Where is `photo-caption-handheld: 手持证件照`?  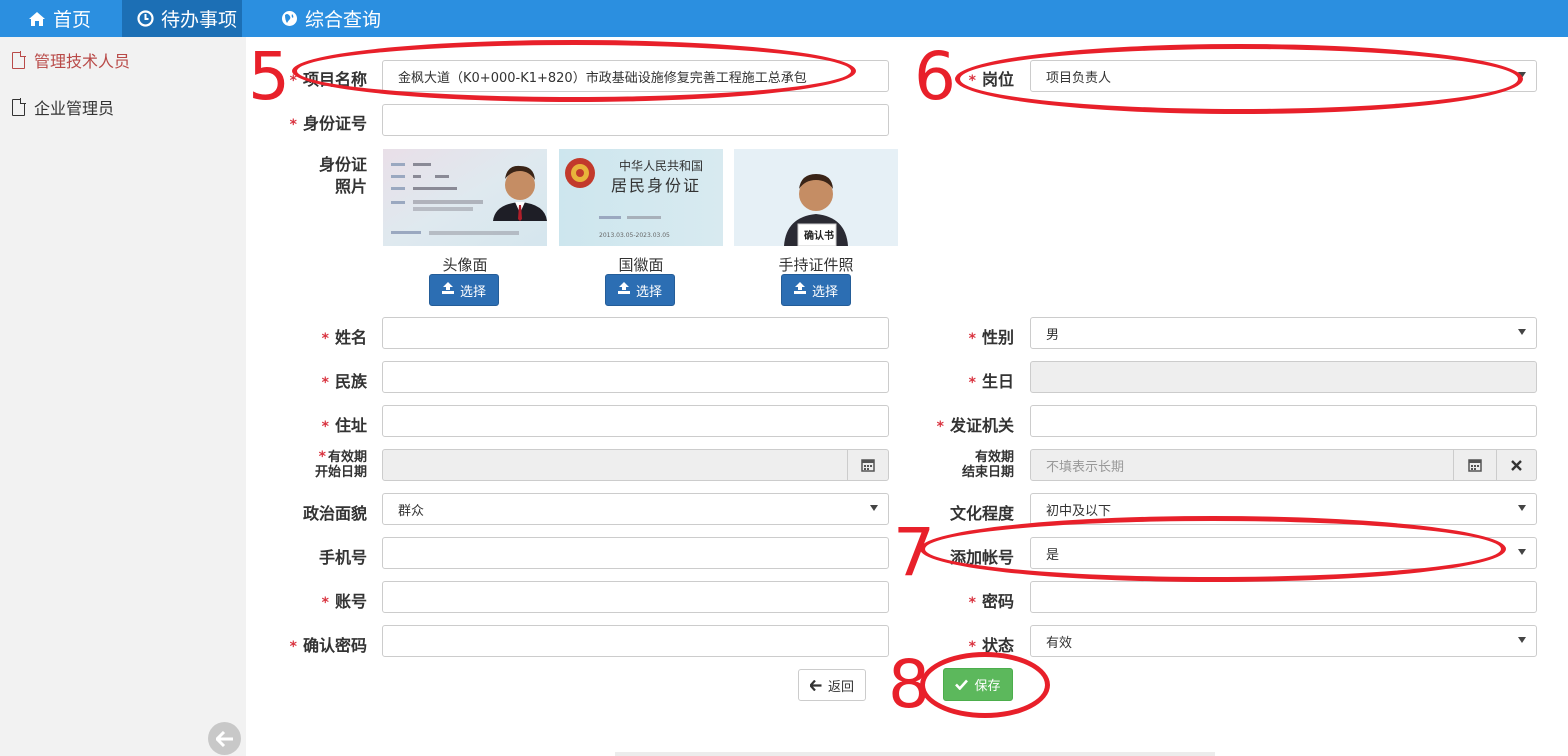 photo-caption-handheld: 手持证件照 is located at coordinates (816, 265).